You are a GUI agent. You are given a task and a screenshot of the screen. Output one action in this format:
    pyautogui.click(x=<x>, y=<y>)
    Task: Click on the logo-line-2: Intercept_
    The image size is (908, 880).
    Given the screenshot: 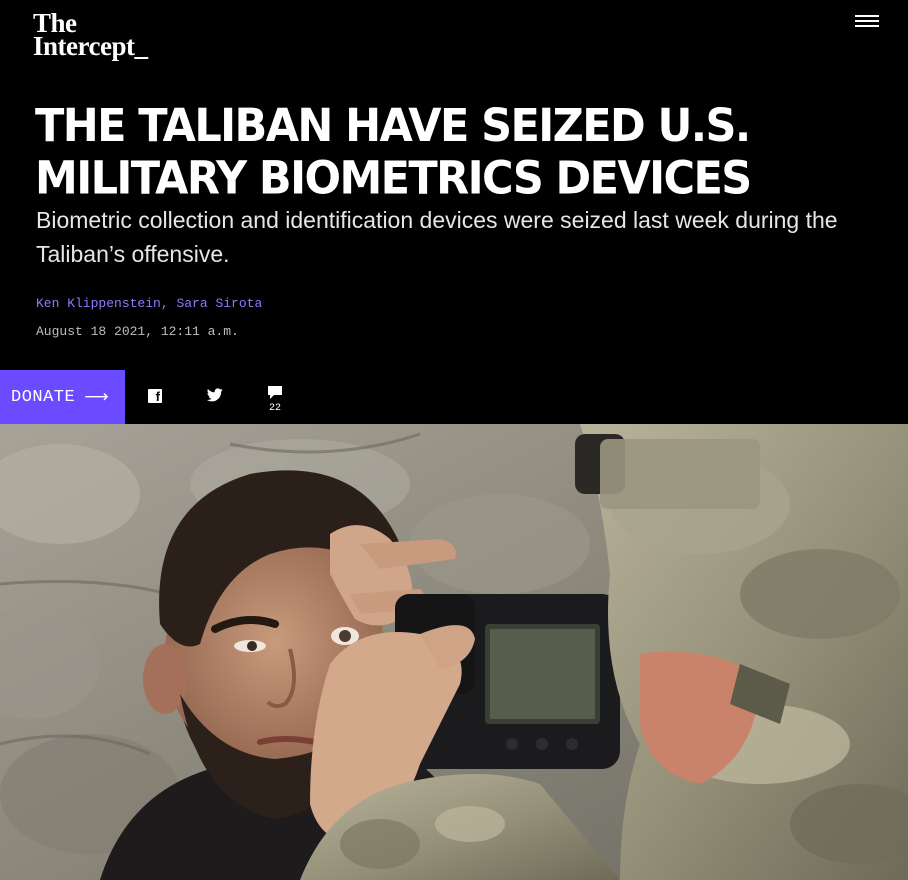 What is the action you would take?
    pyautogui.click(x=90, y=46)
    